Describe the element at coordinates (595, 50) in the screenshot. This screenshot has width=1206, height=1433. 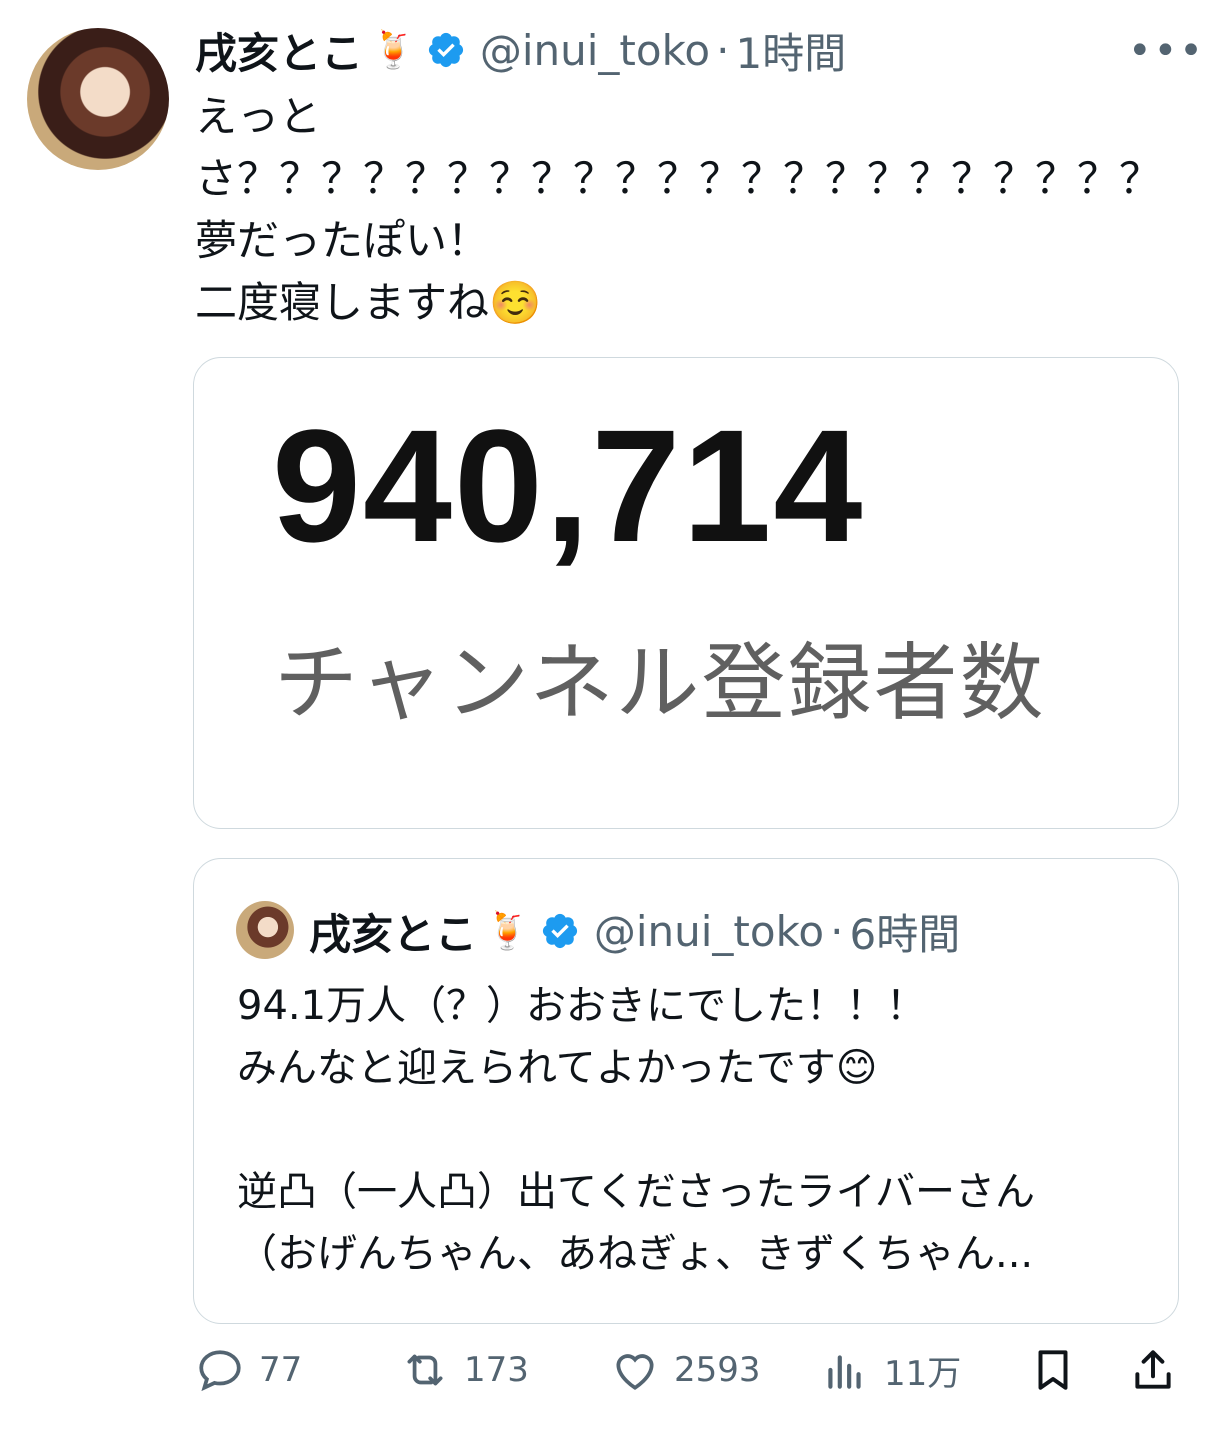
I see `author-handle: @inui_toko` at that location.